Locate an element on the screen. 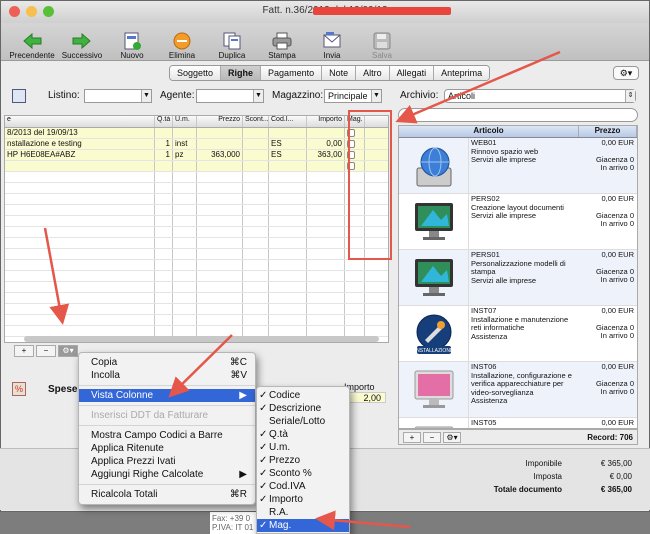 This screenshot has width=650, height=534. menu-item: Inserisci DDT da Fatturare is located at coordinates (167, 415).